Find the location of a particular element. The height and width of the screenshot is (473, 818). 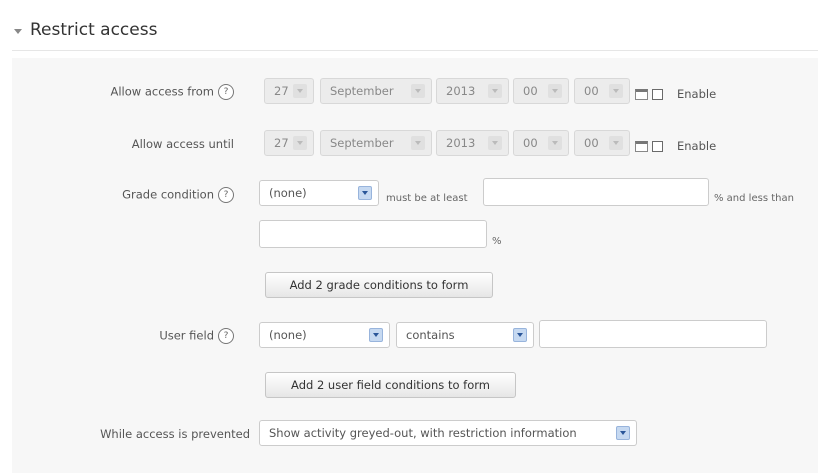

add-grade-conditions-button: Add 2 grade conditions to form is located at coordinates (379, 285).